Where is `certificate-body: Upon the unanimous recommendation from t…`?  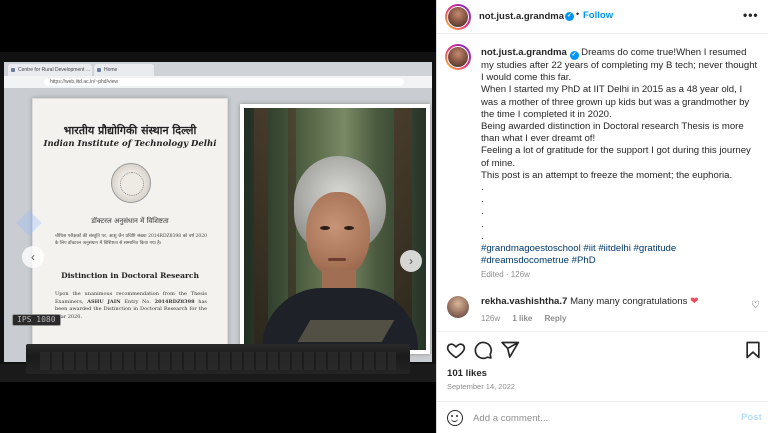
certificate-body: Upon the unanimous recommendation from t… is located at coordinates (131, 305).